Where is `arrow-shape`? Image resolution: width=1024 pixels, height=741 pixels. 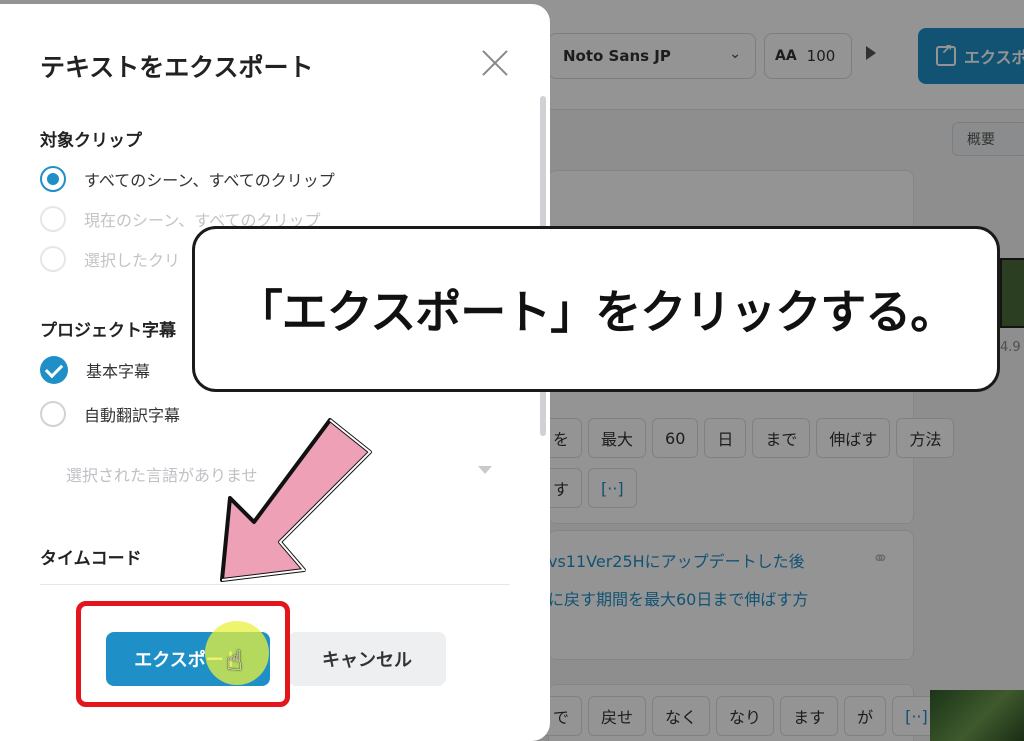 arrow-shape is located at coordinates (296, 500).